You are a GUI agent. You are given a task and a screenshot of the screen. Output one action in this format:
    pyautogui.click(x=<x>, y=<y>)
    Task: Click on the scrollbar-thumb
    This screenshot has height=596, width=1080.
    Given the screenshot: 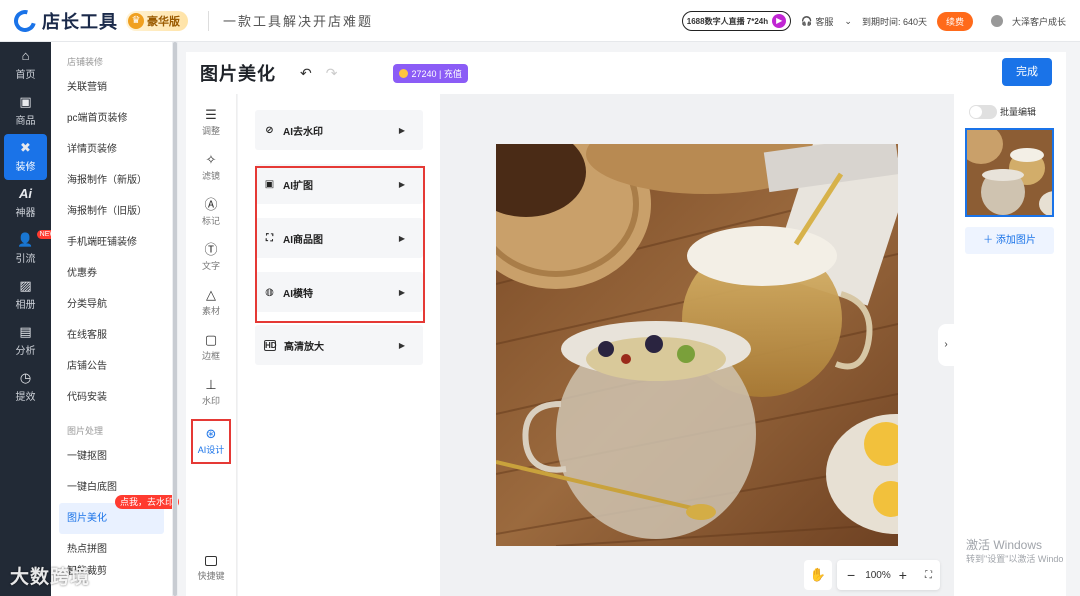 What is the action you would take?
    pyautogui.click(x=175, y=319)
    